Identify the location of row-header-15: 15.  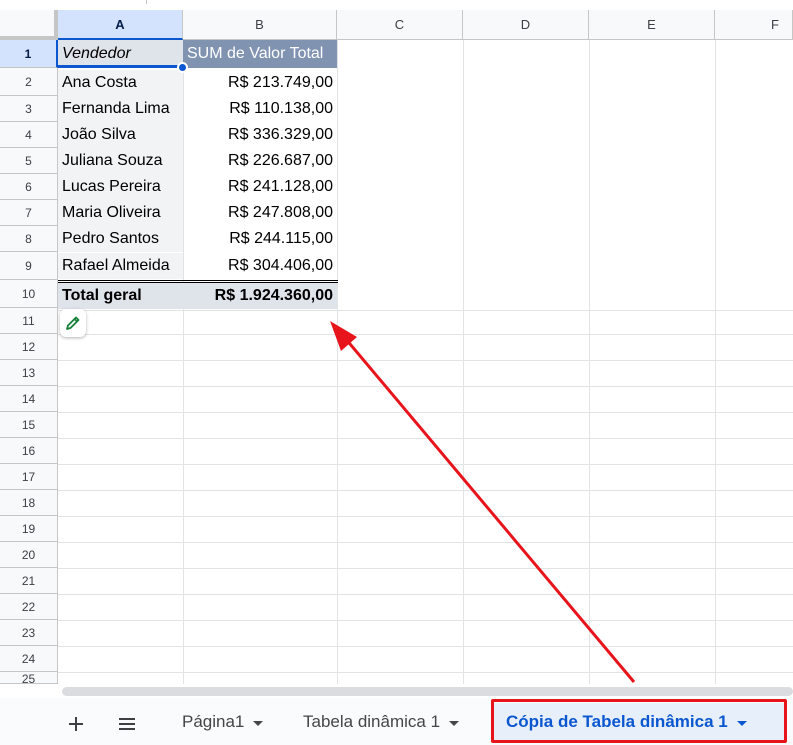
(29, 425).